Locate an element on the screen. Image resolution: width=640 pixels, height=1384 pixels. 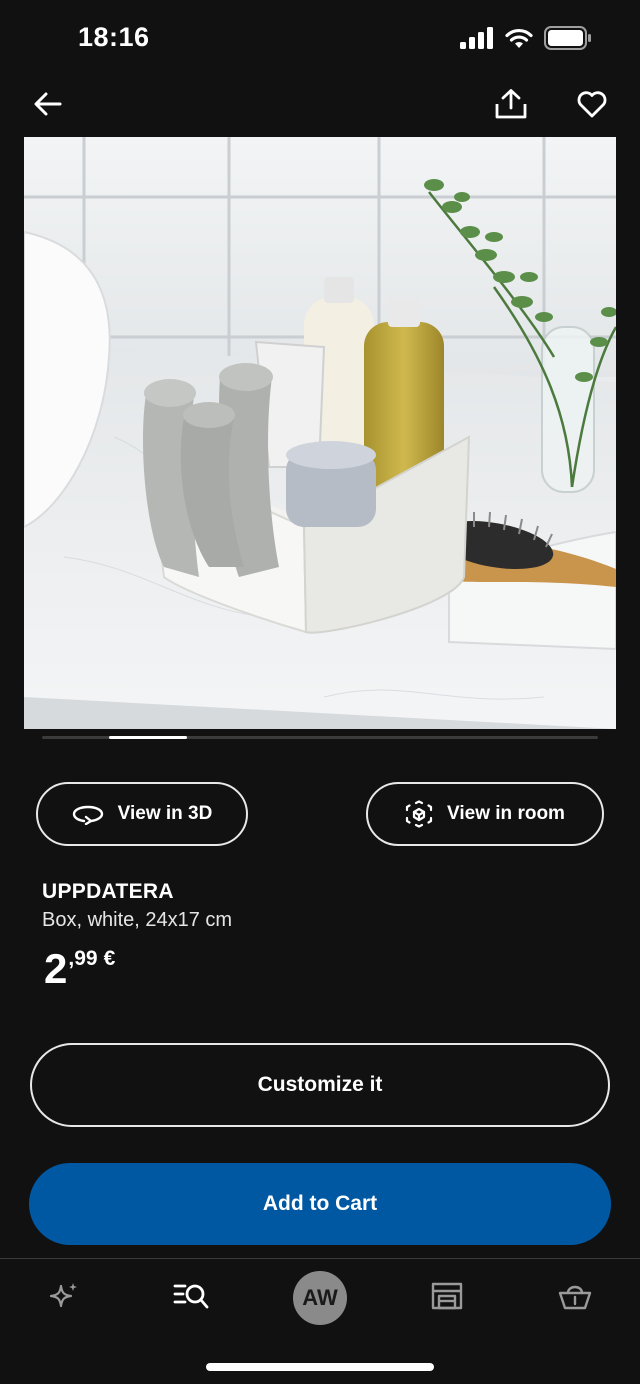
add-to-cart-button: Add to Cart is located at coordinates (320, 1204).